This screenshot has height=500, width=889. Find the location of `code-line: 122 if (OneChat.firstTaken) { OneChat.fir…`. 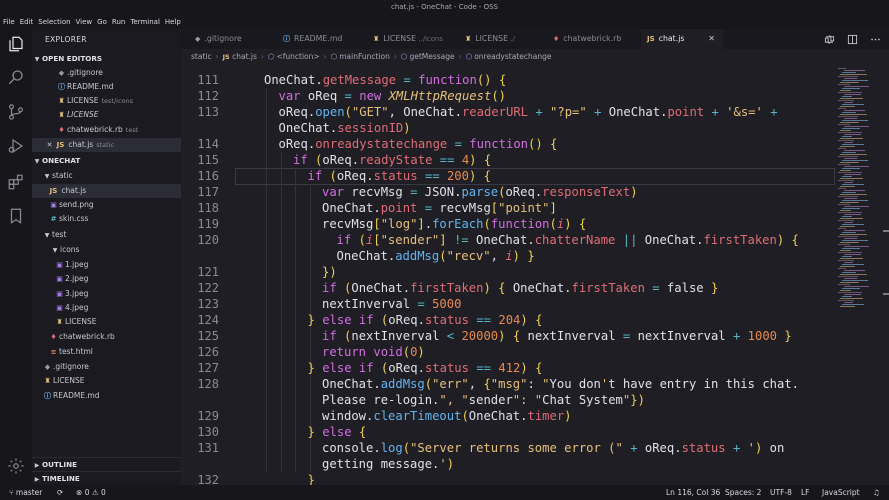

code-line: 122 if (OneChat.firstTaken) { OneChat.fir… is located at coordinates (506, 288).